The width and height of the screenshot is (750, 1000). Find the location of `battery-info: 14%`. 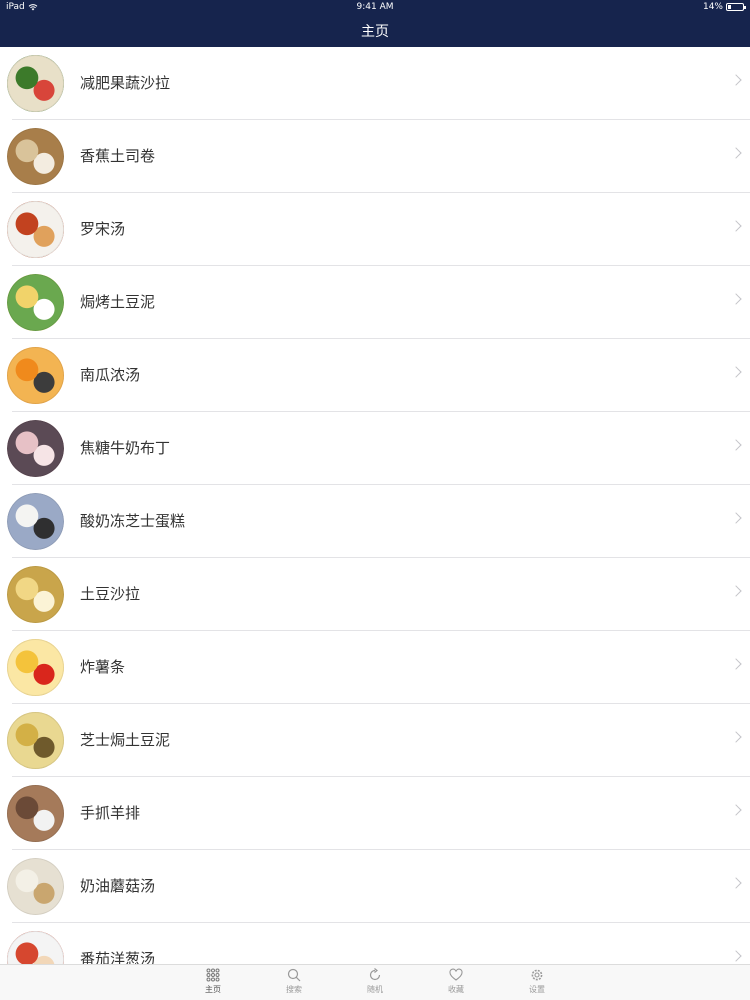

battery-info: 14% is located at coordinates (724, 7).